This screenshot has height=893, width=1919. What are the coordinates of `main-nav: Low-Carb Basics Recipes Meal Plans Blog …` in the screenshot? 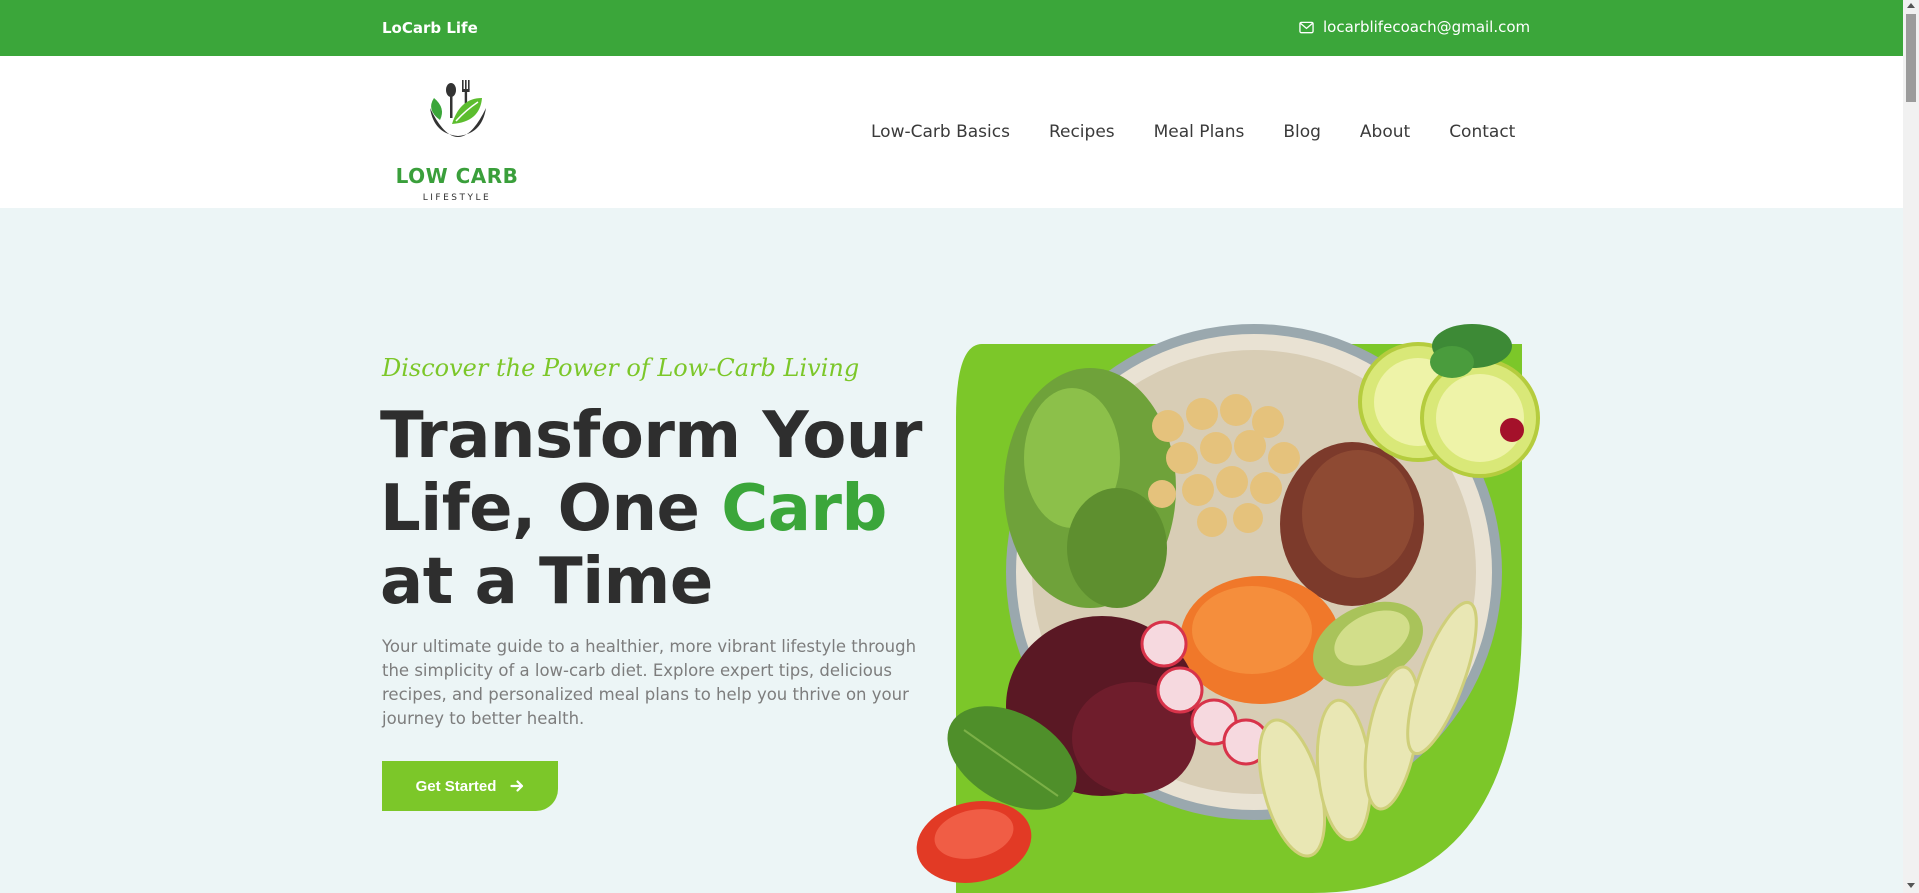 It's located at (1193, 132).